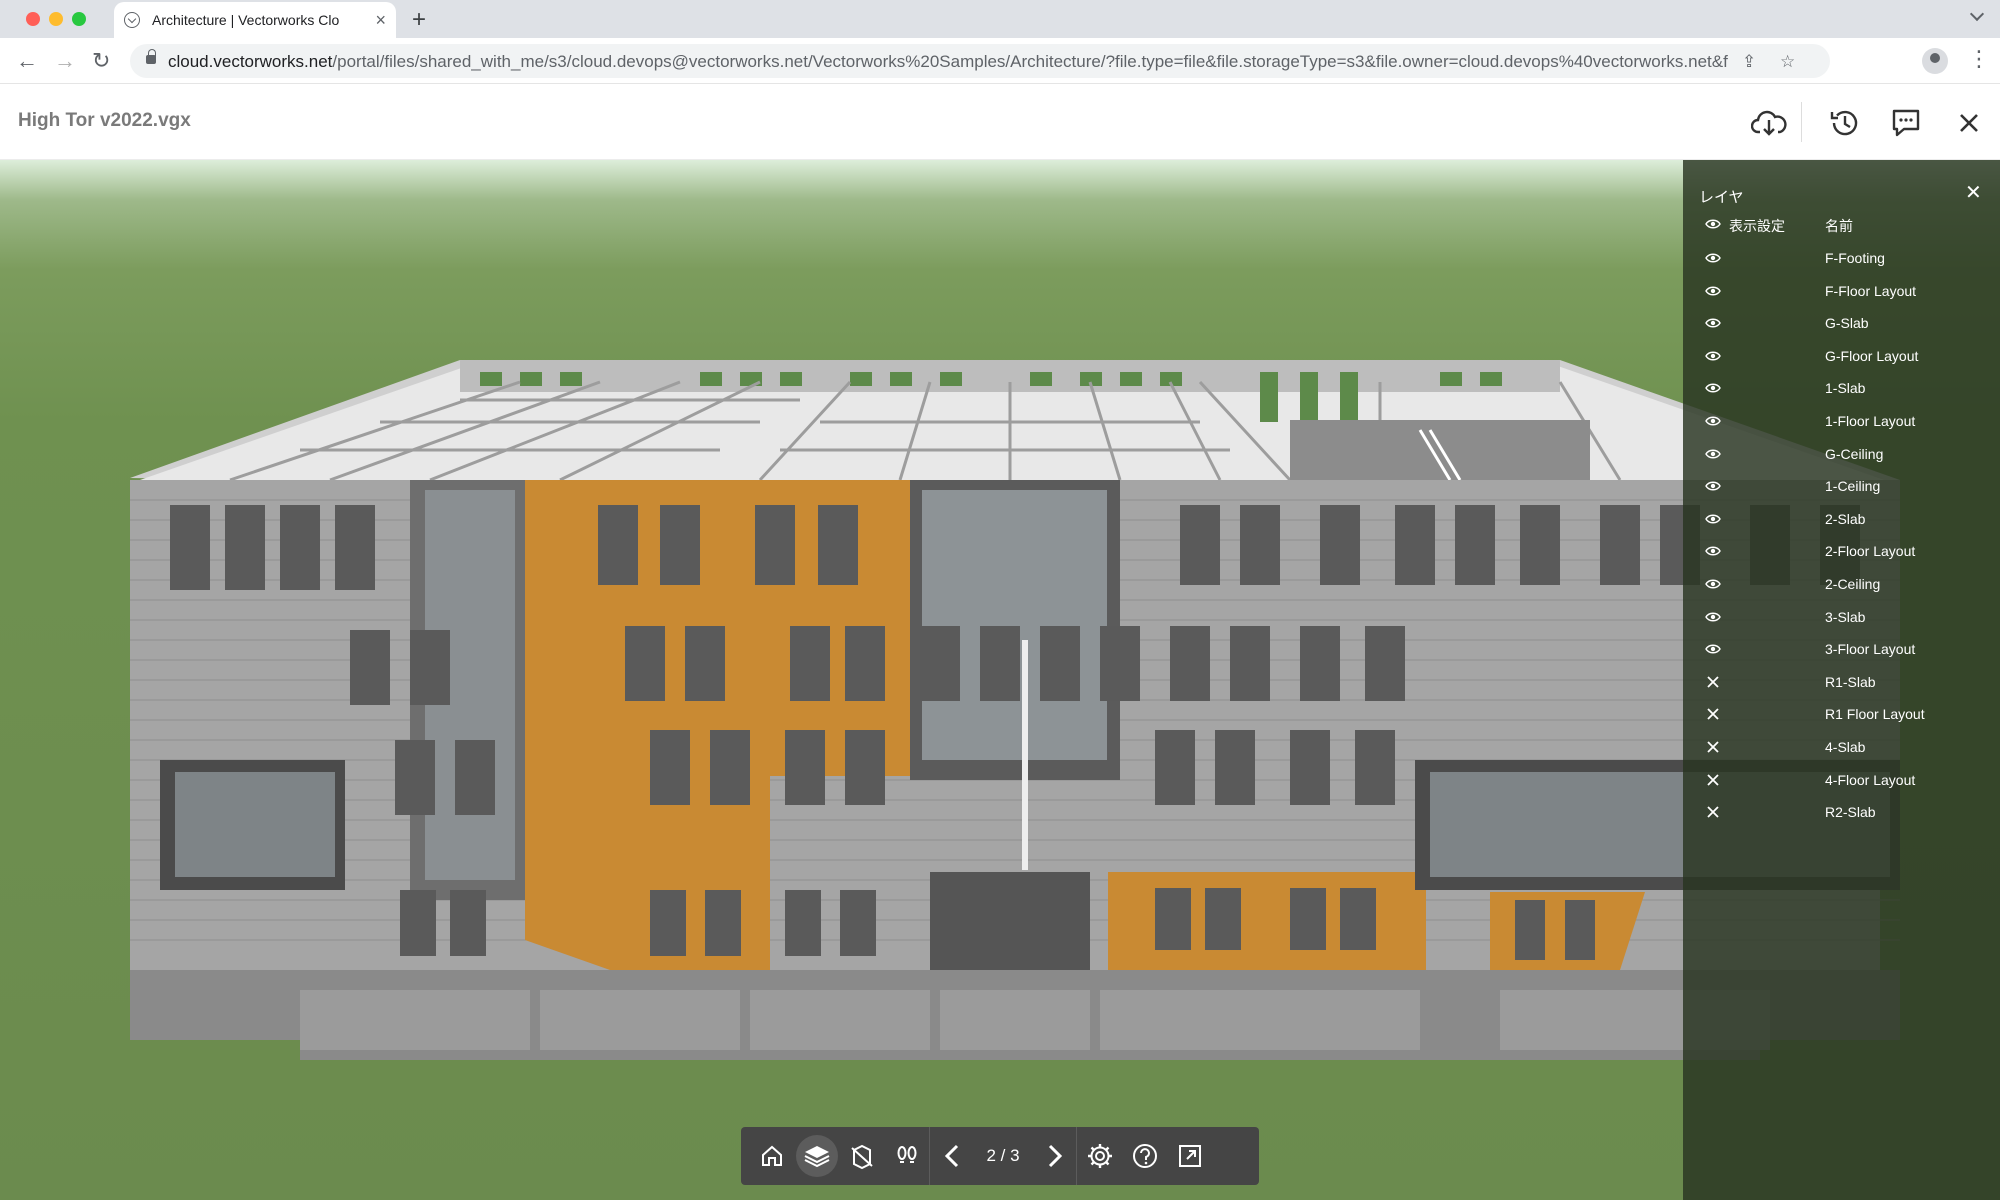 The image size is (2000, 1200). I want to click on layer-row: 4-Slab, so click(1841, 749).